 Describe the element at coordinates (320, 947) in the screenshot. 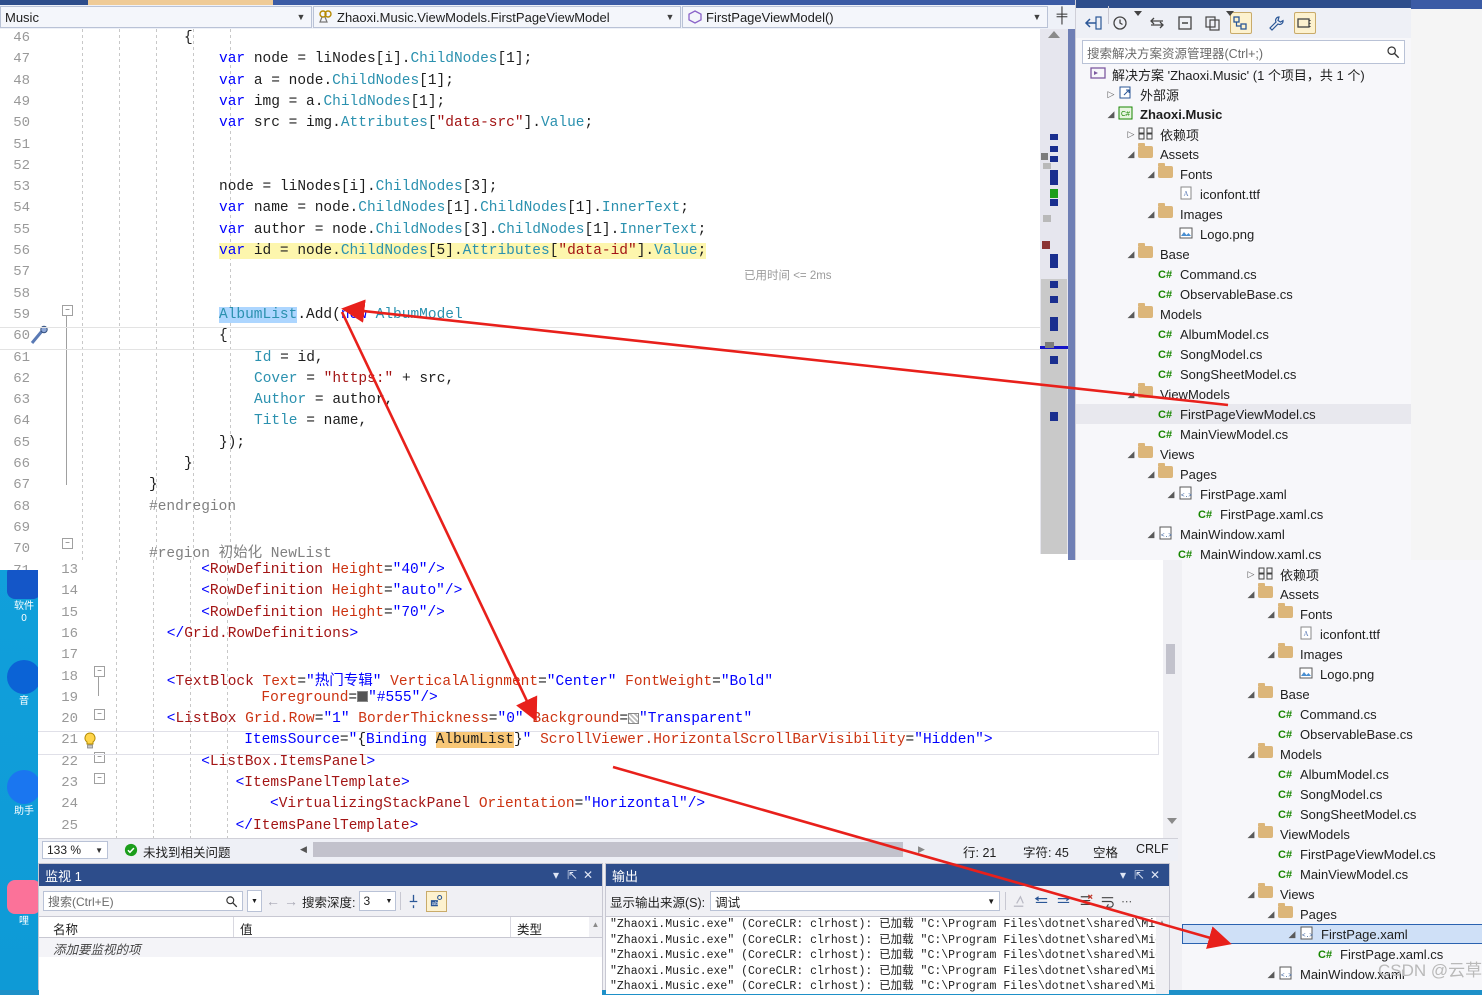

I see `watch-empty-row: 添加要监视的项` at that location.